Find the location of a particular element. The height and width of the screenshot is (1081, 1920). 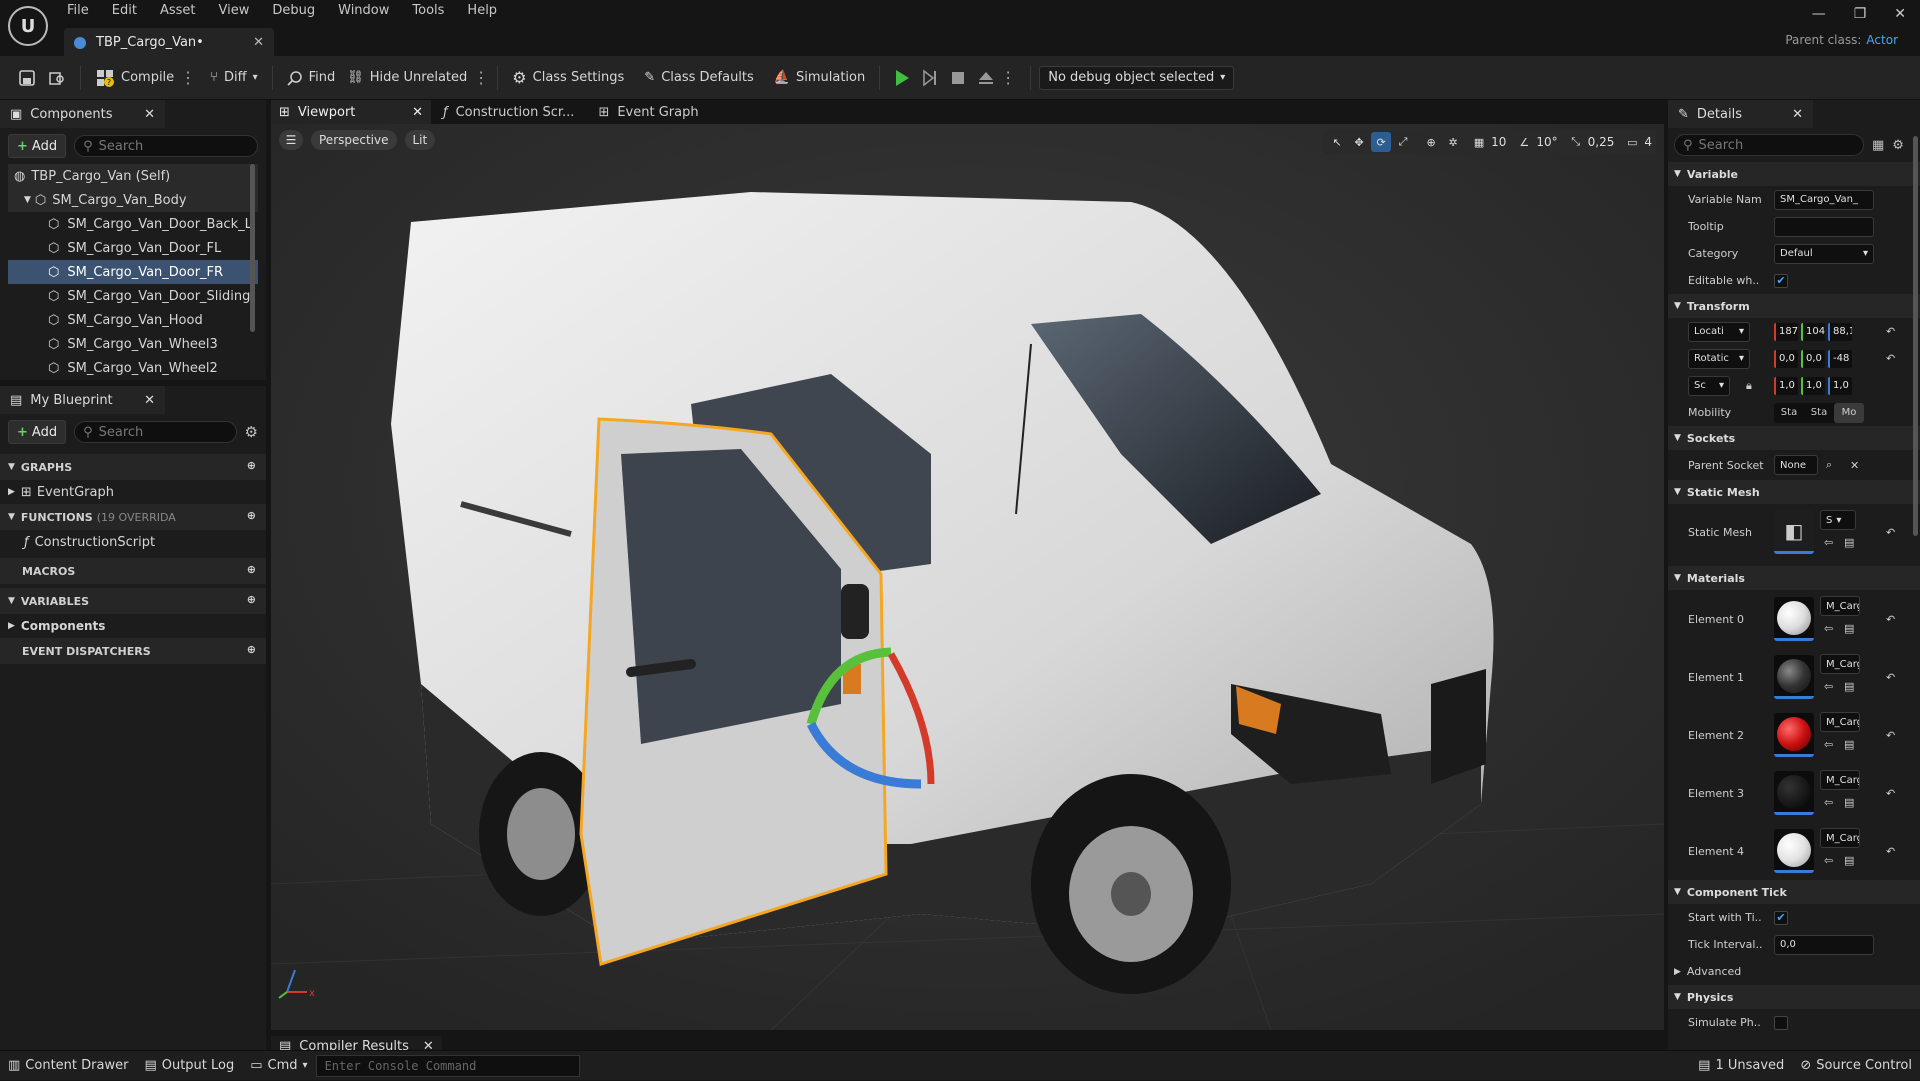

rotation-snap-icon: ∠ is located at coordinates (1524, 142).